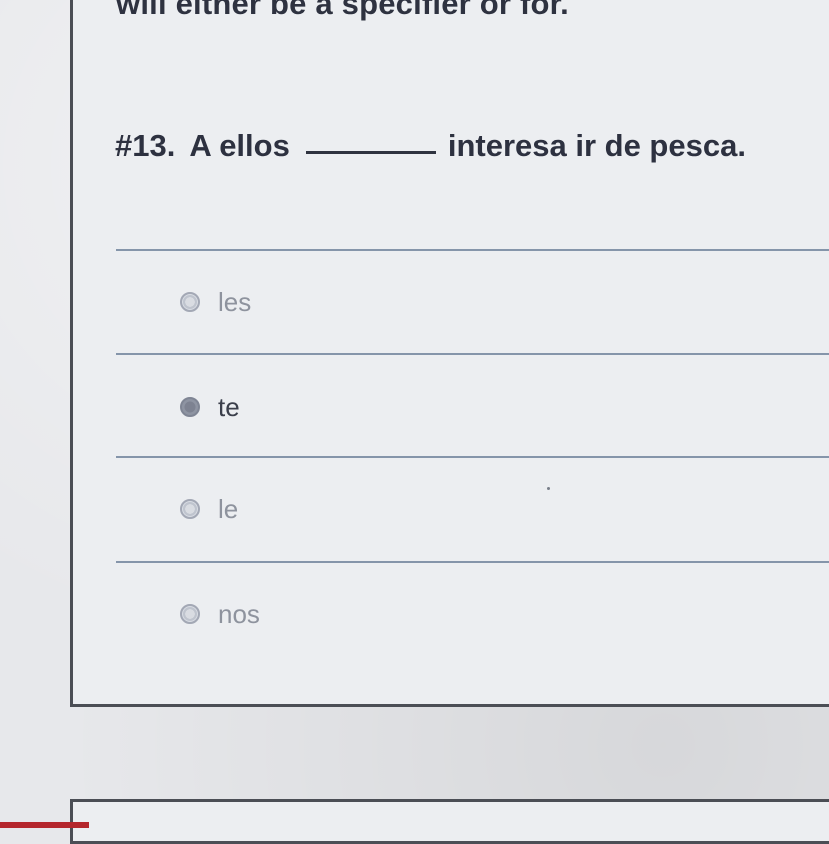 The image size is (829, 844). I want to click on answer-divider-top, so click(472, 250).